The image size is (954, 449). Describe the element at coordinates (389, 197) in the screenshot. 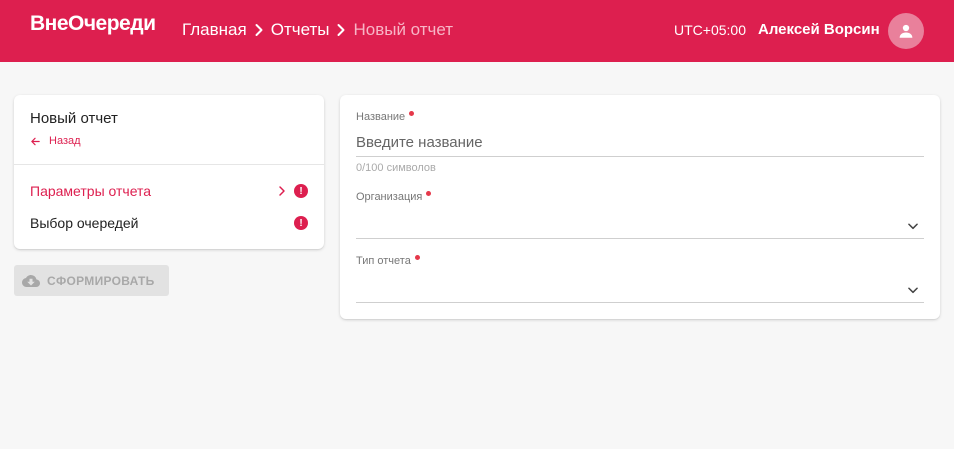

I see `organization-label-text: Организация` at that location.